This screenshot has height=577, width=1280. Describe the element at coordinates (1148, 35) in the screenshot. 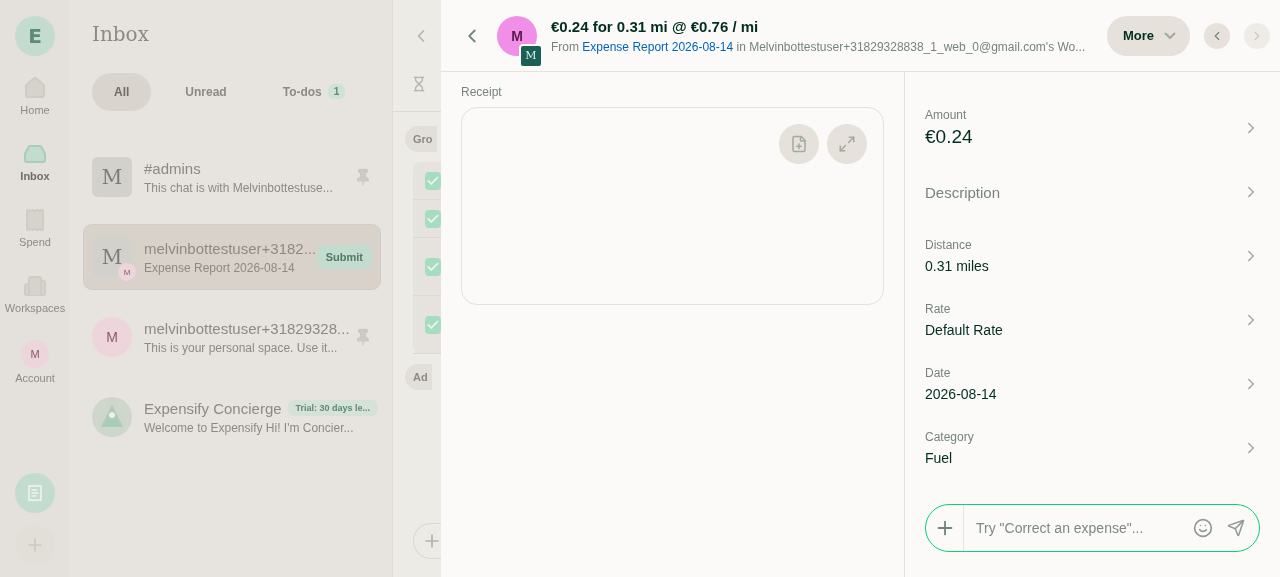

I see `more-button: More` at that location.